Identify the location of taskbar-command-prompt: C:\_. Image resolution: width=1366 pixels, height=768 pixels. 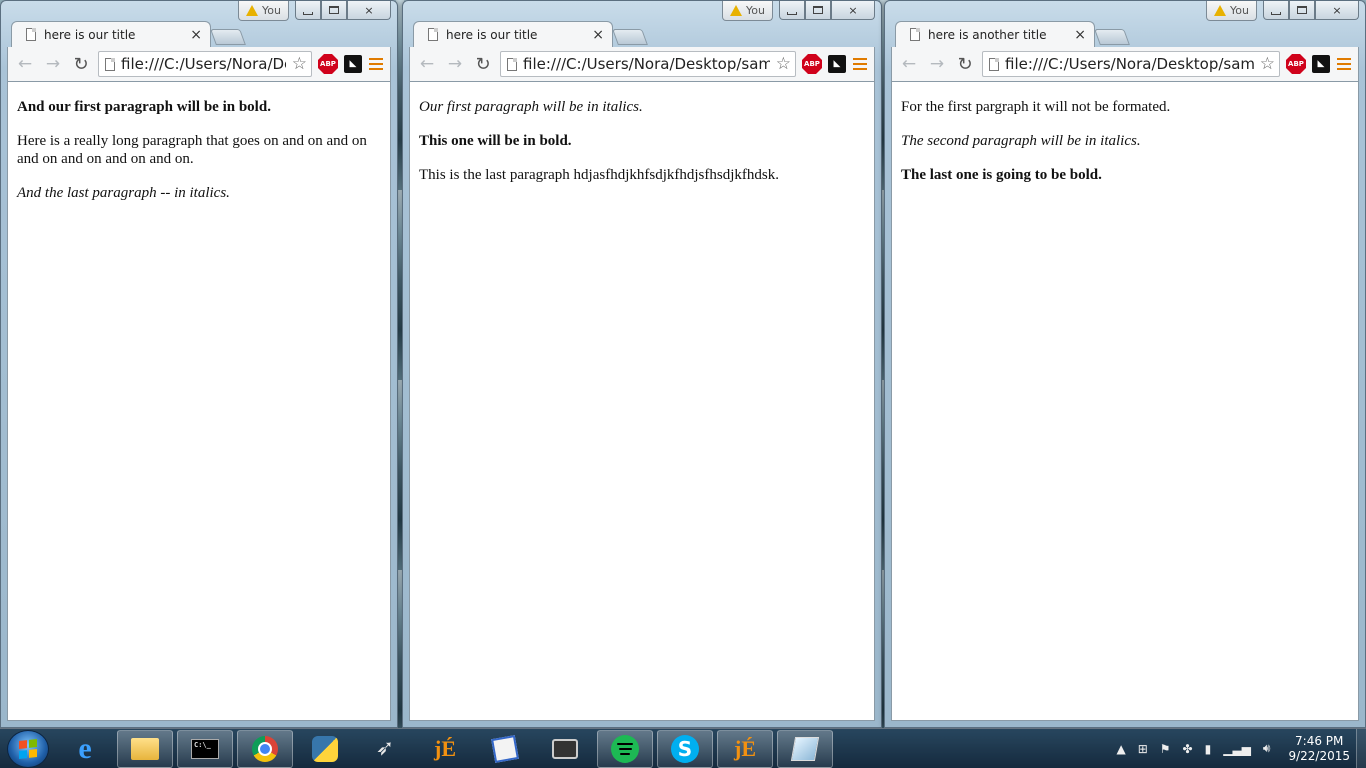
(205, 748).